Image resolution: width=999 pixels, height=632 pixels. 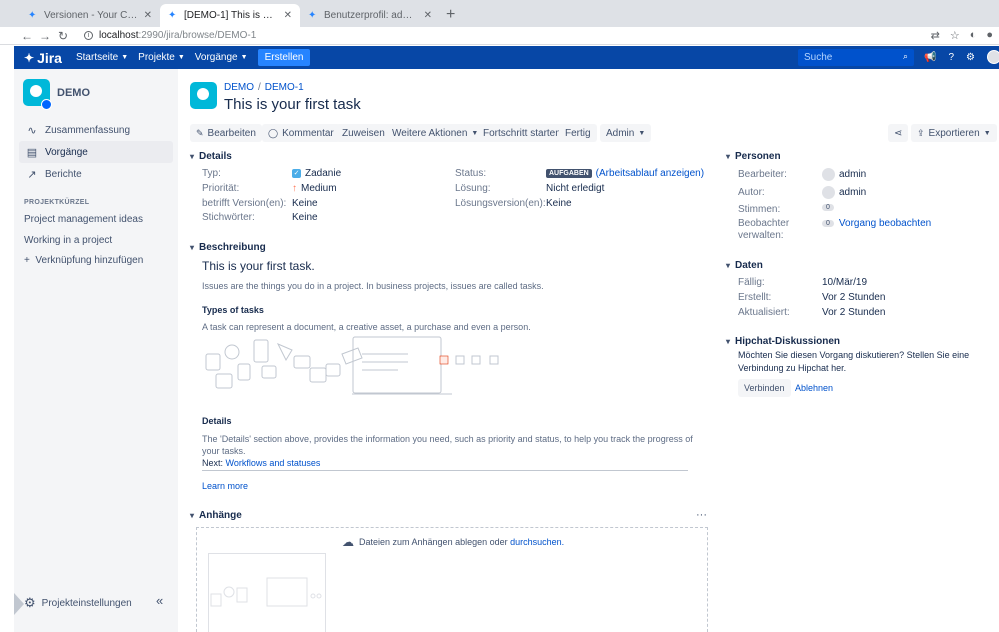 What do you see at coordinates (211, 156) in the screenshot?
I see `details-section-toggle: ▾ Details` at bounding box center [211, 156].